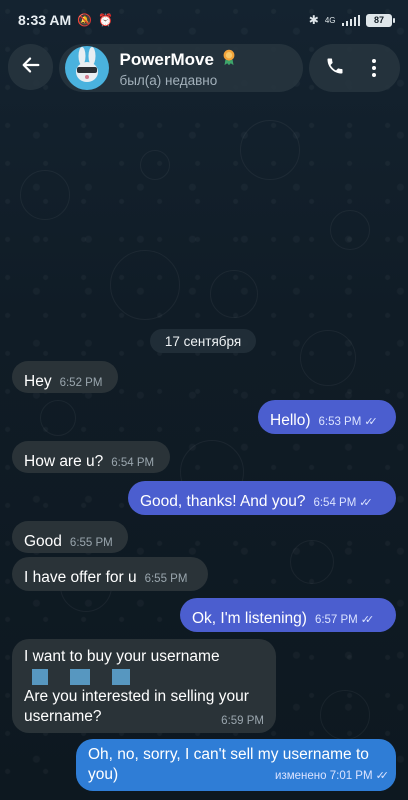 Image resolution: width=408 pixels, height=800 pixels. What do you see at coordinates (313, 20) in the screenshot?
I see `bluetooth-icon: ✱` at bounding box center [313, 20].